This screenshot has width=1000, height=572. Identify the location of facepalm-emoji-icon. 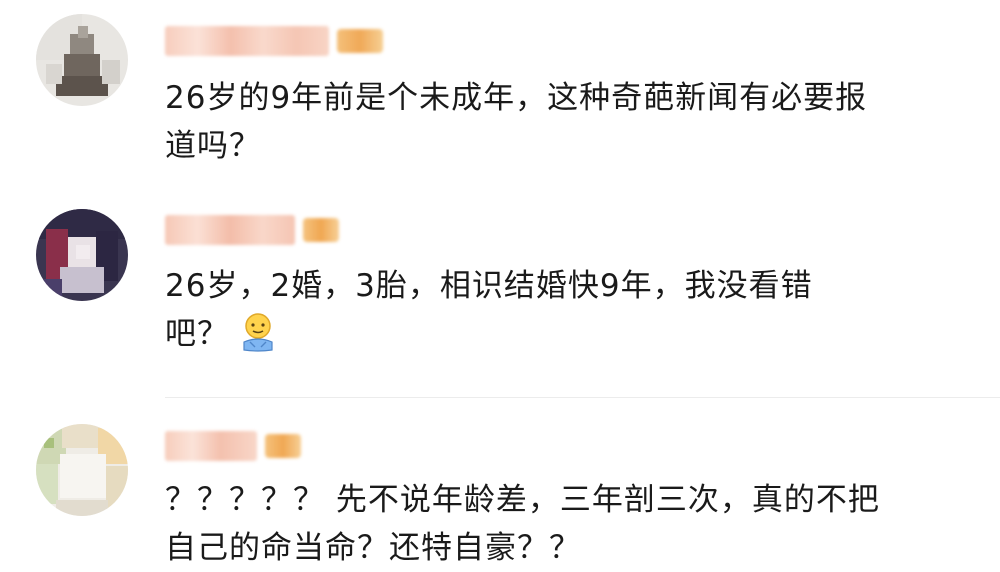
(258, 332).